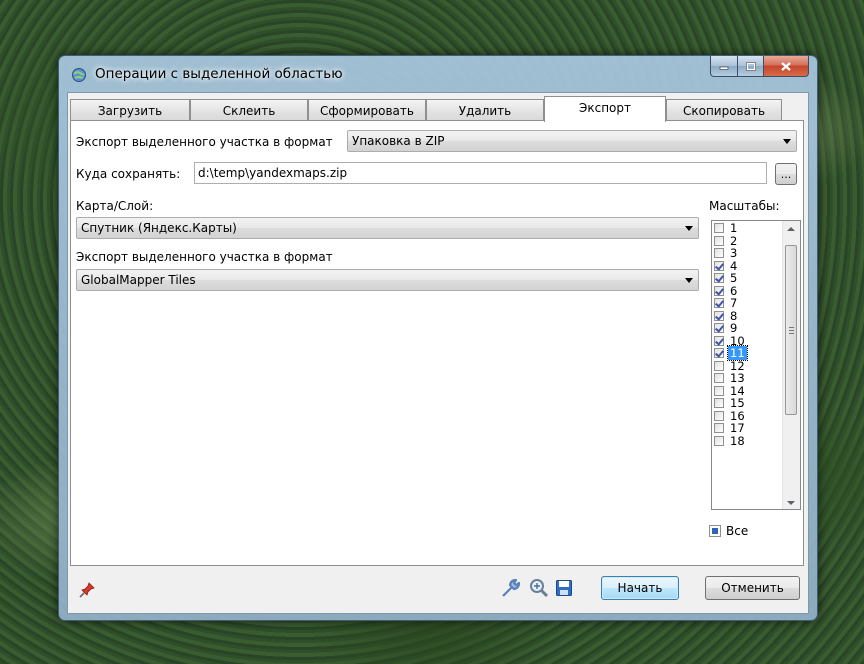 The width and height of the screenshot is (864, 664). I want to click on export-format-label: Экспорт выделенного участка в формат, so click(204, 142).